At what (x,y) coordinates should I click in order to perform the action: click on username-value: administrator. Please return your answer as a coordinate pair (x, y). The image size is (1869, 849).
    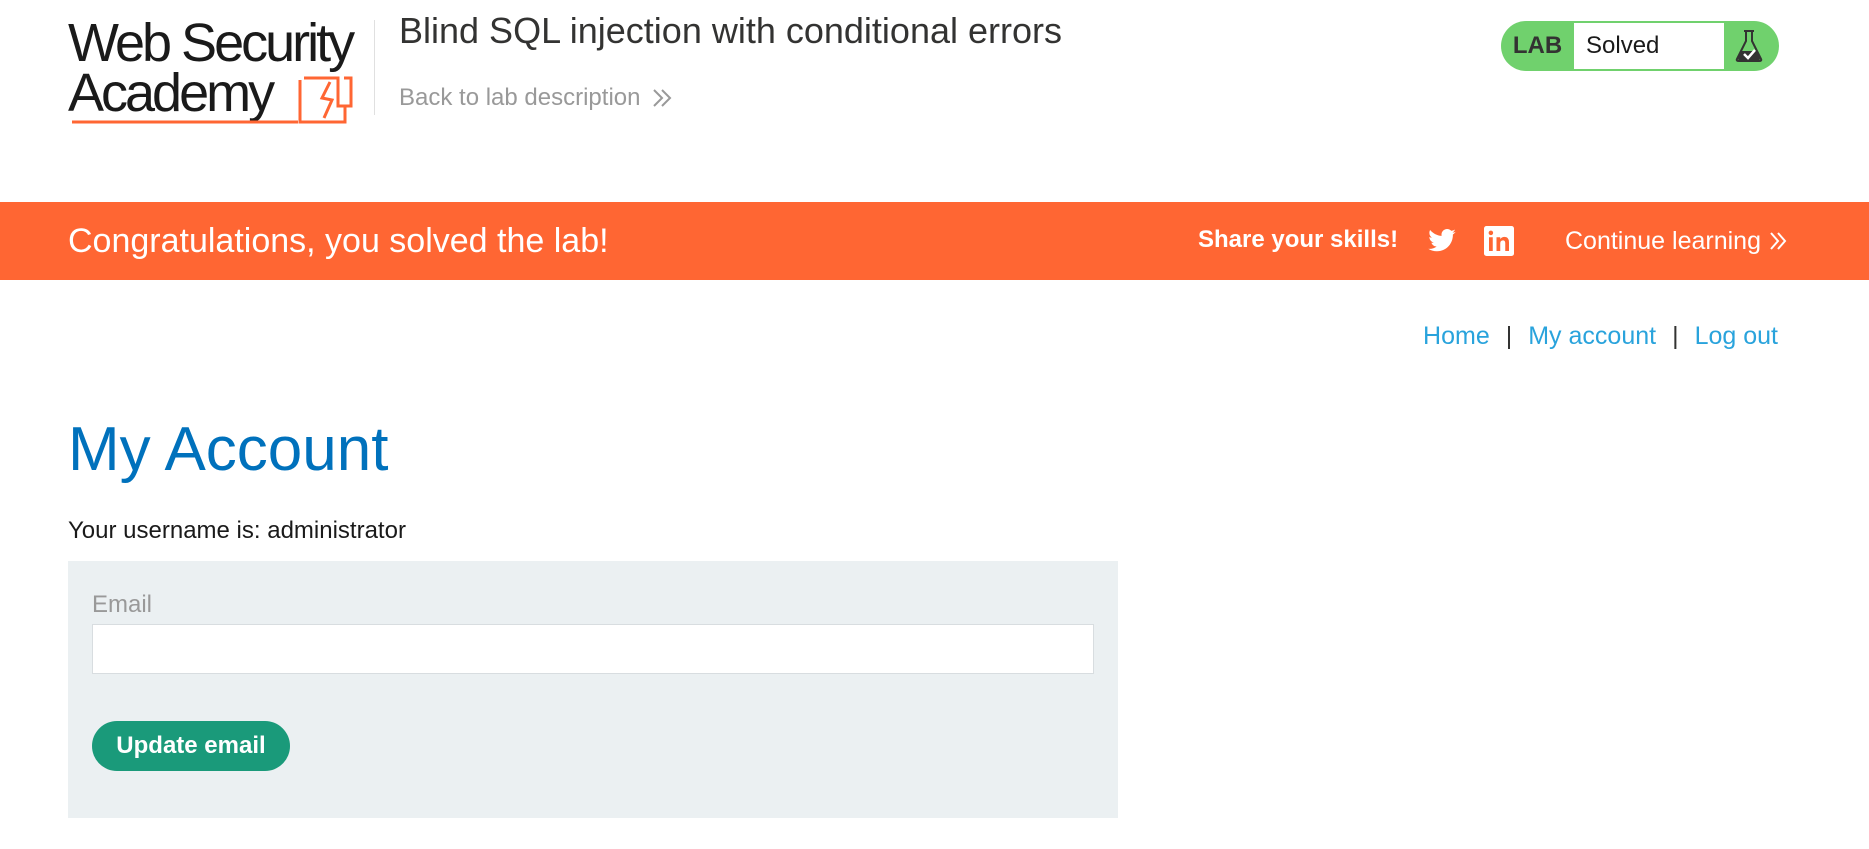
    Looking at the image, I should click on (336, 530).